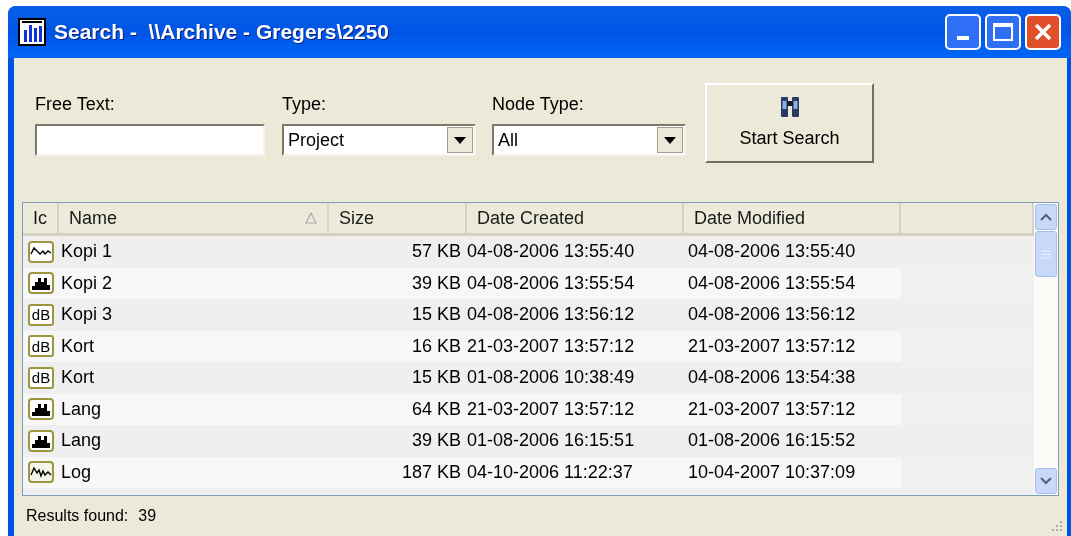  Describe the element at coordinates (222, 32) in the screenshot. I see `window-title: Search - \\Archive - Gregers\2250` at that location.